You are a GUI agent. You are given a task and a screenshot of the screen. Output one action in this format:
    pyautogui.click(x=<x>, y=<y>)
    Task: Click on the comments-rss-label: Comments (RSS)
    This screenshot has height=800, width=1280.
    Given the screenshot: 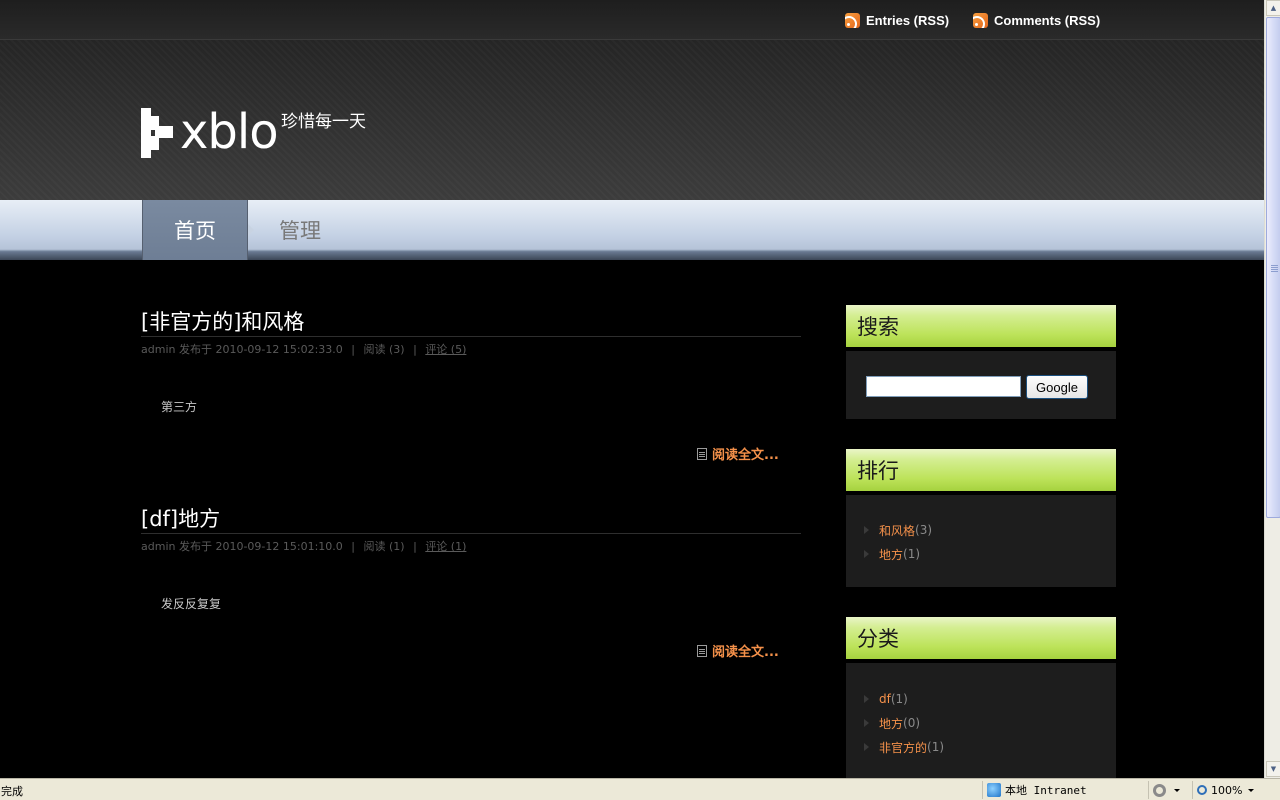 What is the action you would take?
    pyautogui.click(x=1047, y=20)
    